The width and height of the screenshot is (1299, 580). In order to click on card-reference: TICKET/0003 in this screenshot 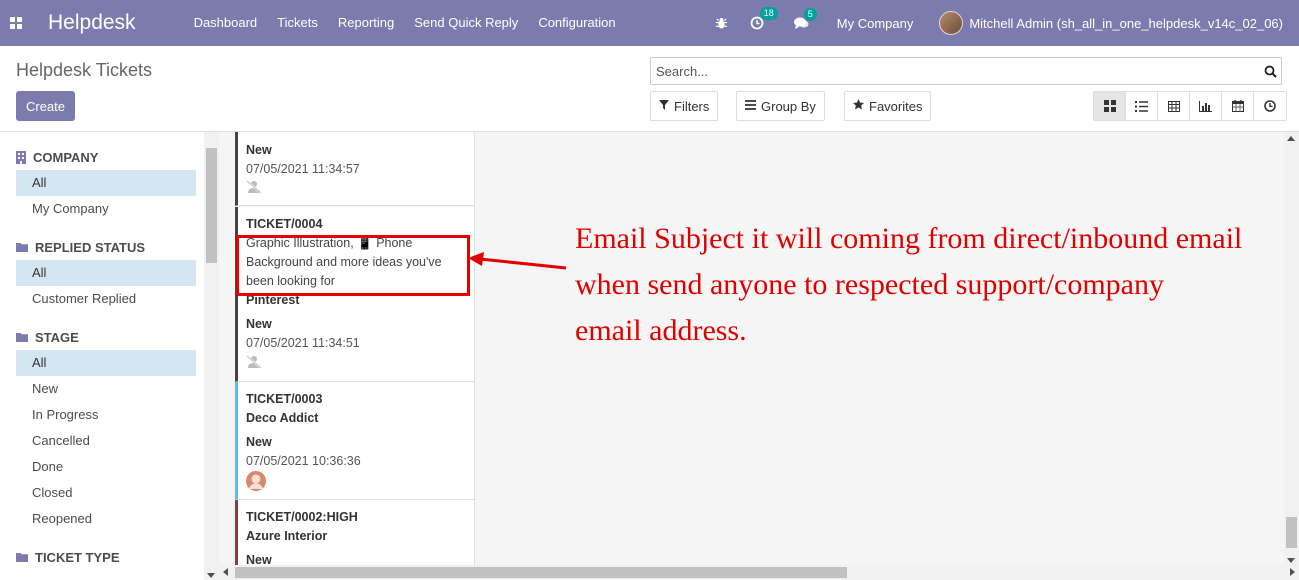, I will do `click(284, 399)`.